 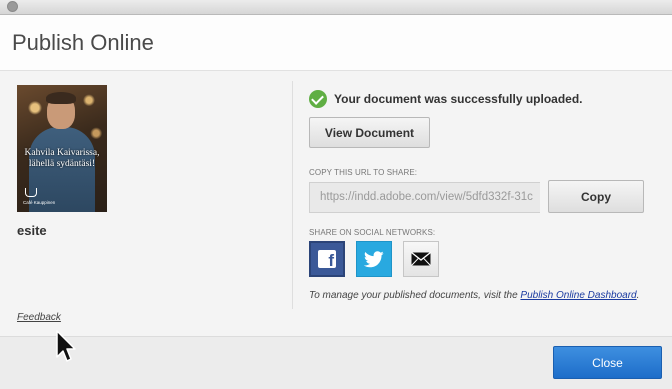 I want to click on thumbnail-caption: Café Kauppinen, so click(x=39, y=202).